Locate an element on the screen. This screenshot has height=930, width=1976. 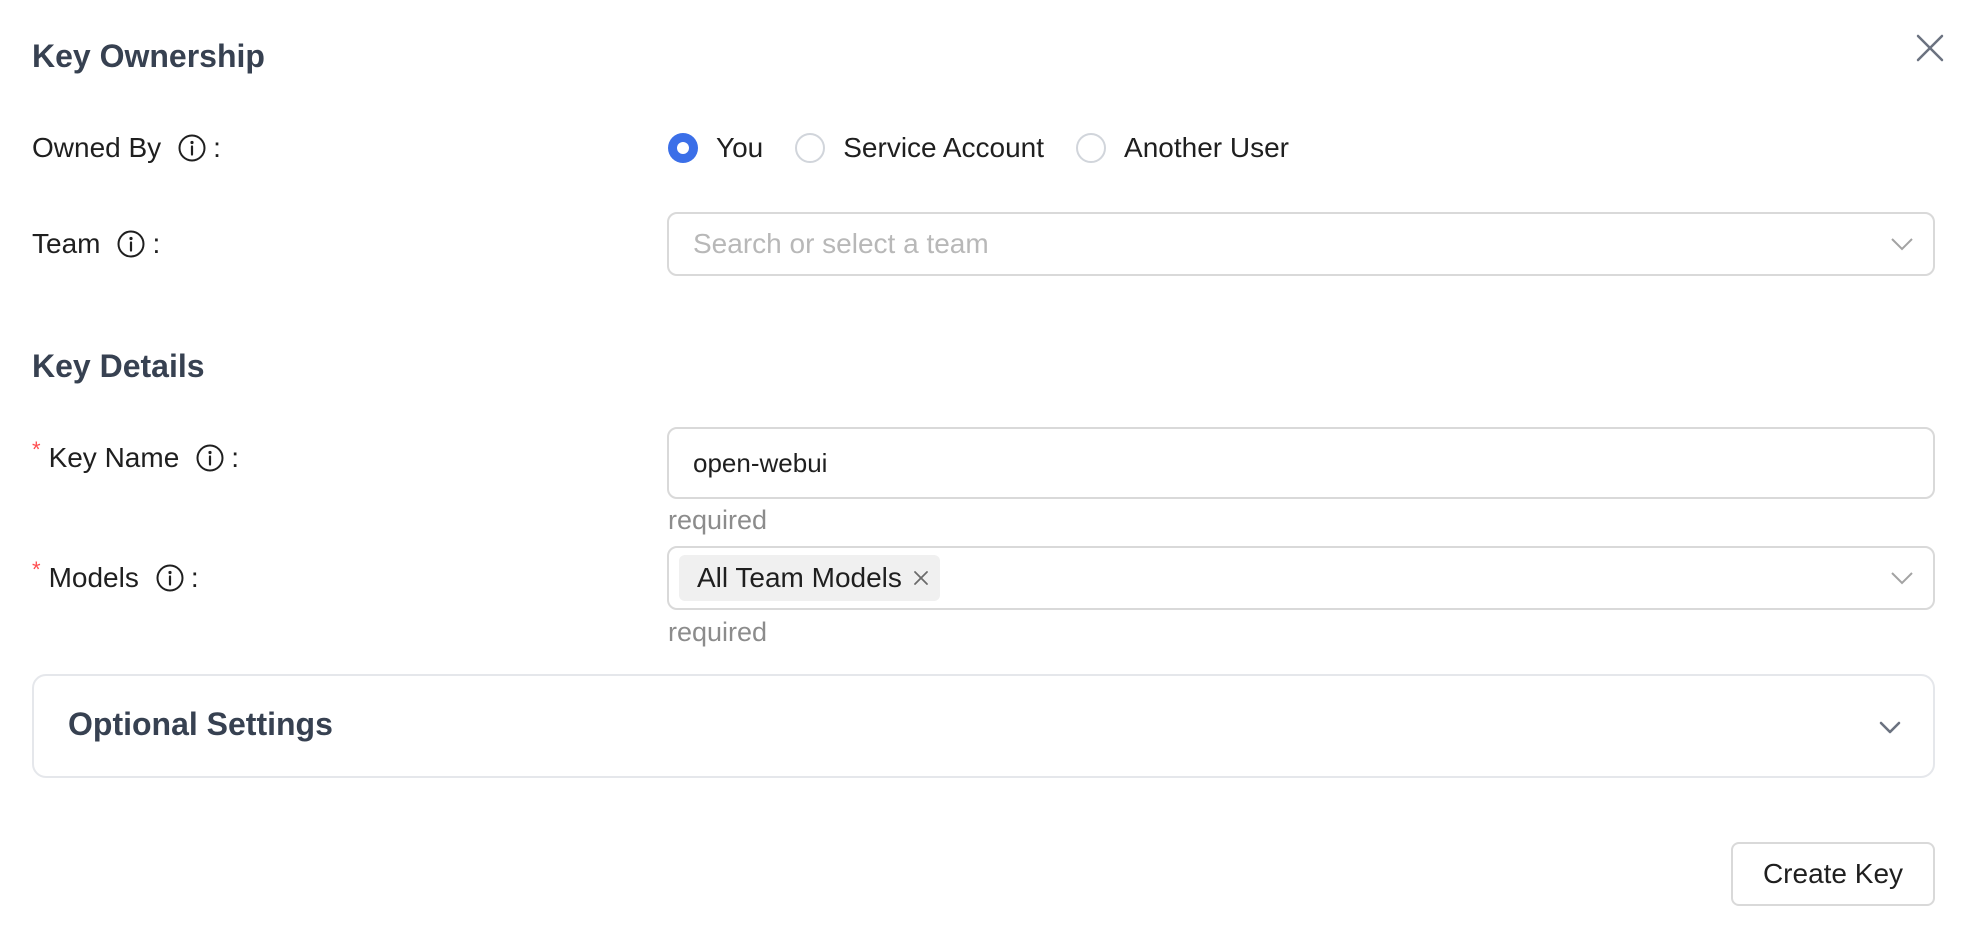
owned-by-label-text: Owned By is located at coordinates (97, 147).